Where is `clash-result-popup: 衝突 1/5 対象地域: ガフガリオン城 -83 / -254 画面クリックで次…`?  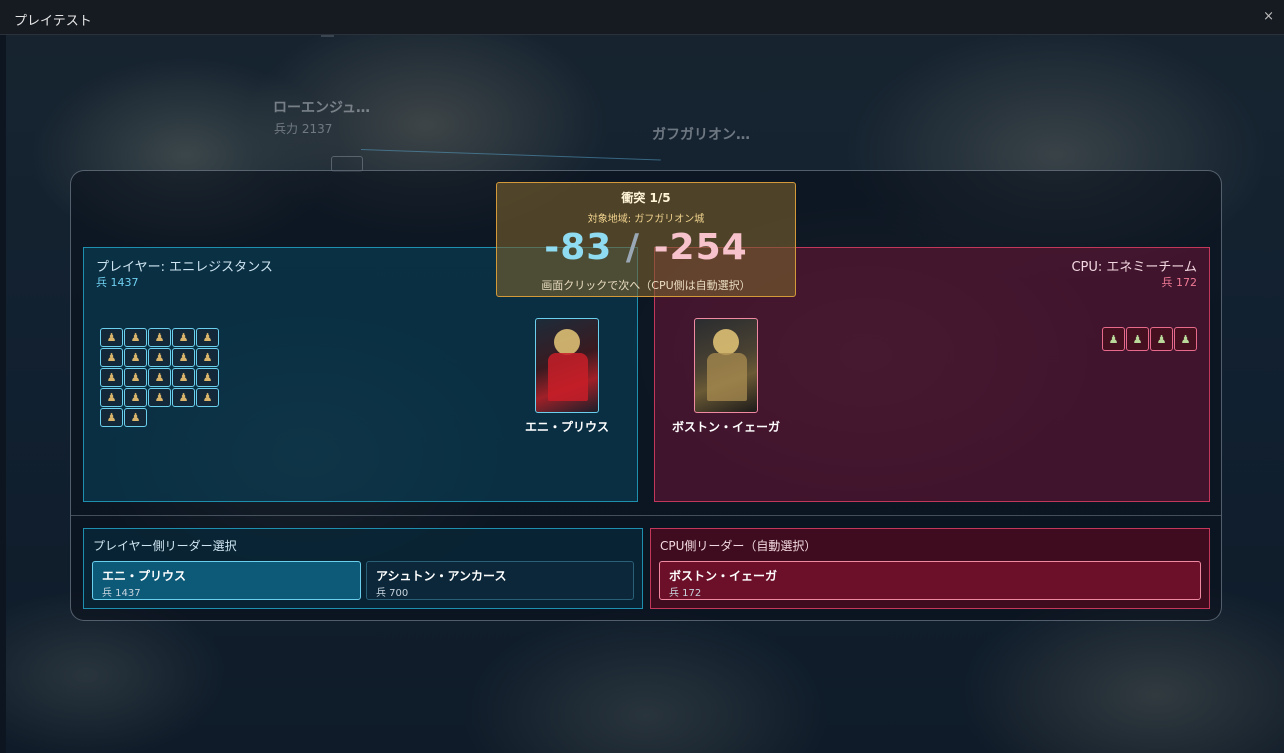
clash-result-popup: 衝突 1/5 対象地域: ガフガリオン城 -83 / -254 画面クリックで次… is located at coordinates (646, 239).